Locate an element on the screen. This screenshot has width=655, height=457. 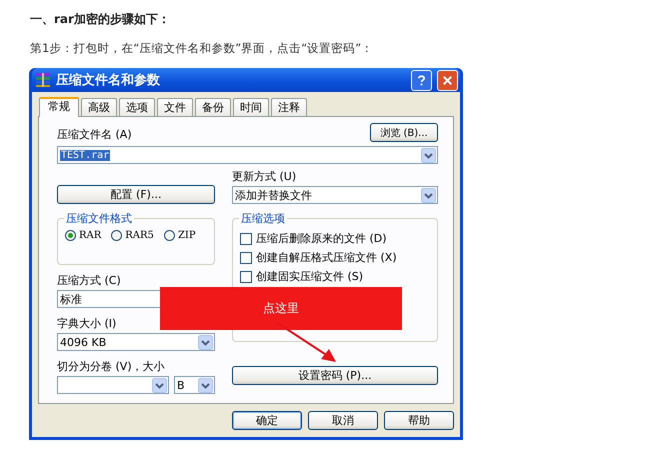
field-label: 更新方式 (U) is located at coordinates (265, 176).